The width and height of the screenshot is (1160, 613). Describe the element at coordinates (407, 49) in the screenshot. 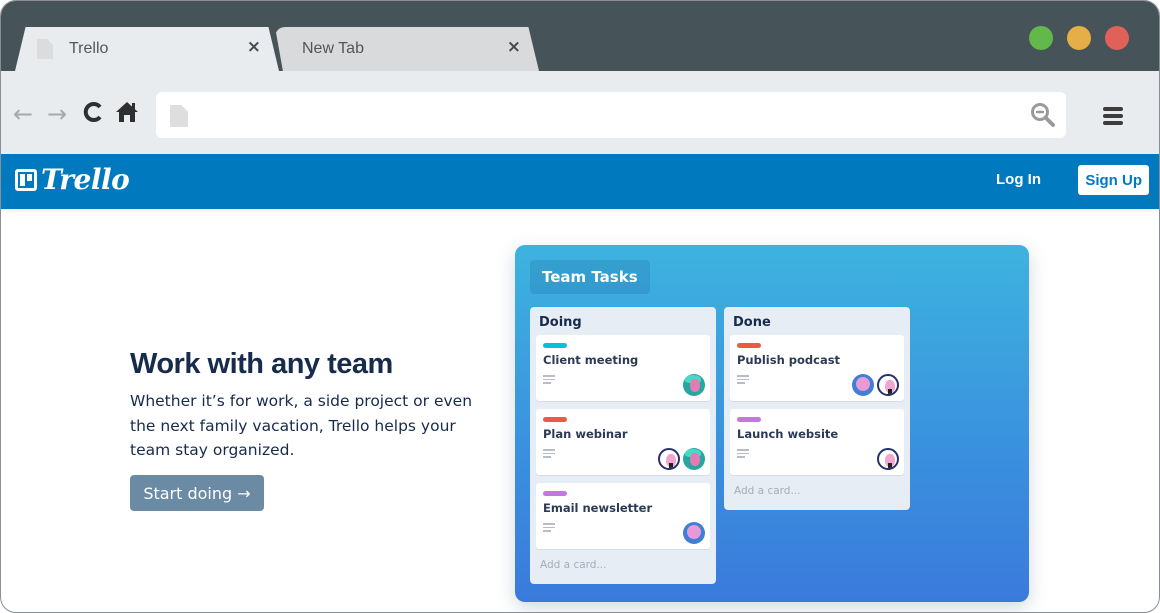

I see `tab-new-tab: New Tab ×` at that location.